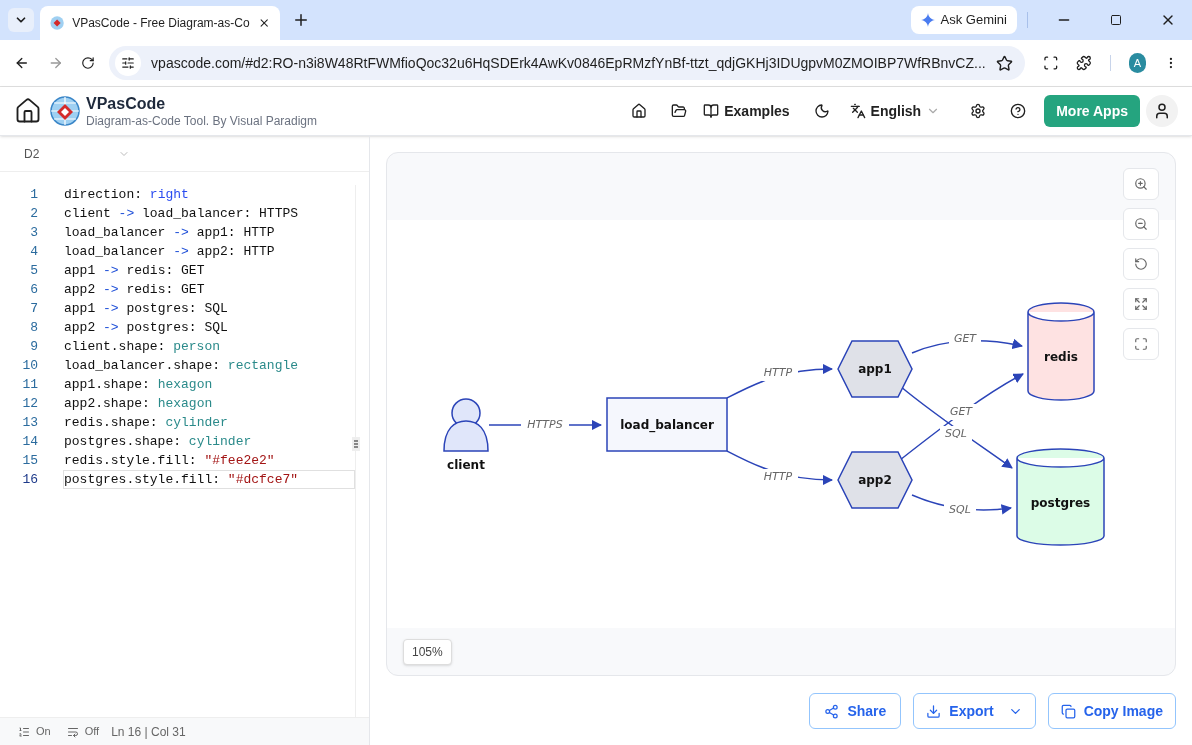 Image resolution: width=1192 pixels, height=745 pixels. I want to click on favicon-icon, so click(57, 23).